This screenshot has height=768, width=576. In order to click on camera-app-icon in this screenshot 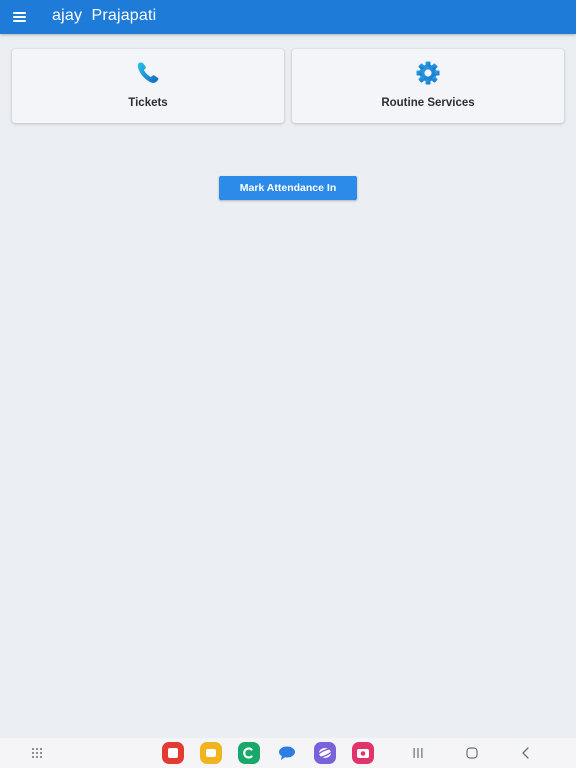, I will do `click(363, 753)`.